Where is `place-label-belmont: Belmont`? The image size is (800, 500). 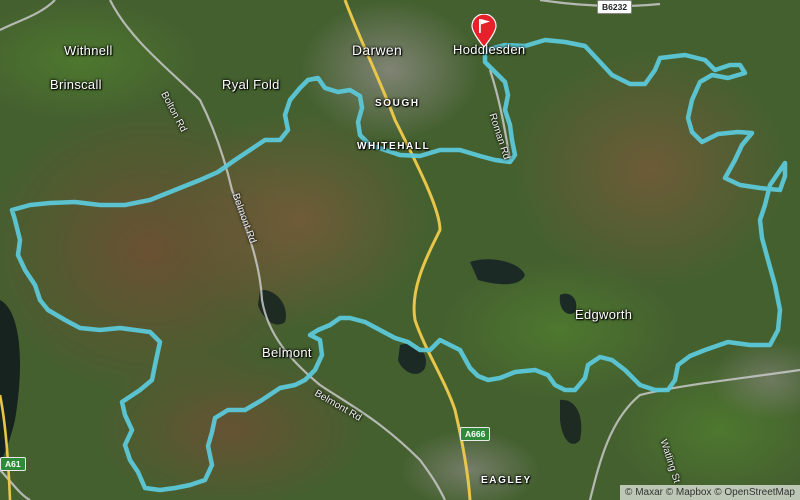 place-label-belmont: Belmont is located at coordinates (287, 352).